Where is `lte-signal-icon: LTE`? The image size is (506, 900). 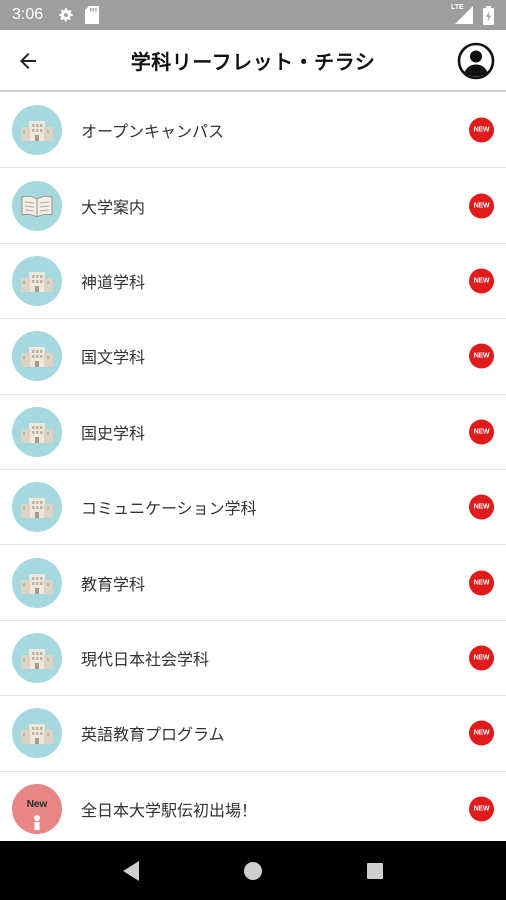
lte-signal-icon: LTE is located at coordinates (462, 14).